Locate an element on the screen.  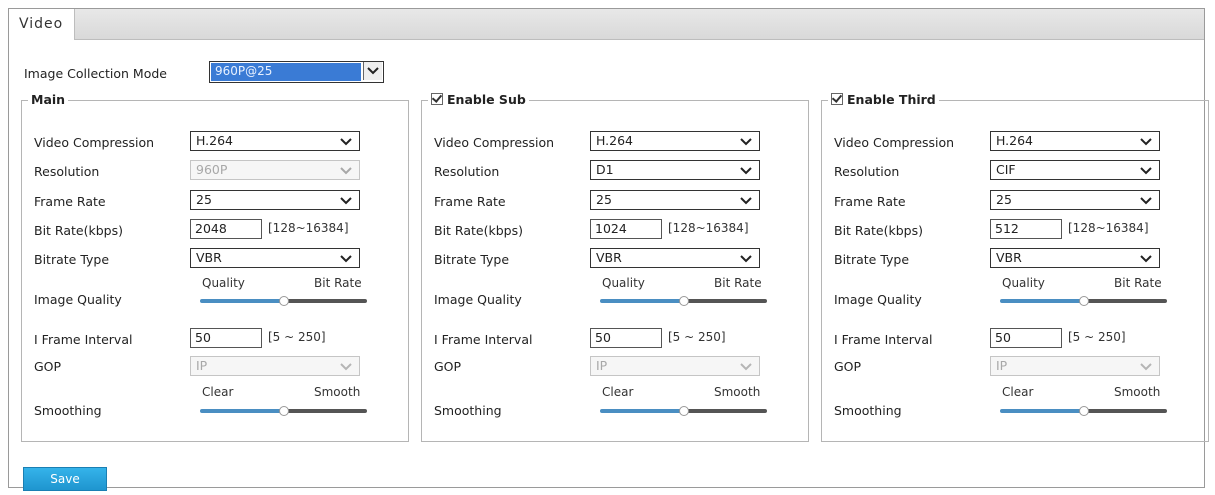
group-legend: Enable Sub is located at coordinates (478, 99).